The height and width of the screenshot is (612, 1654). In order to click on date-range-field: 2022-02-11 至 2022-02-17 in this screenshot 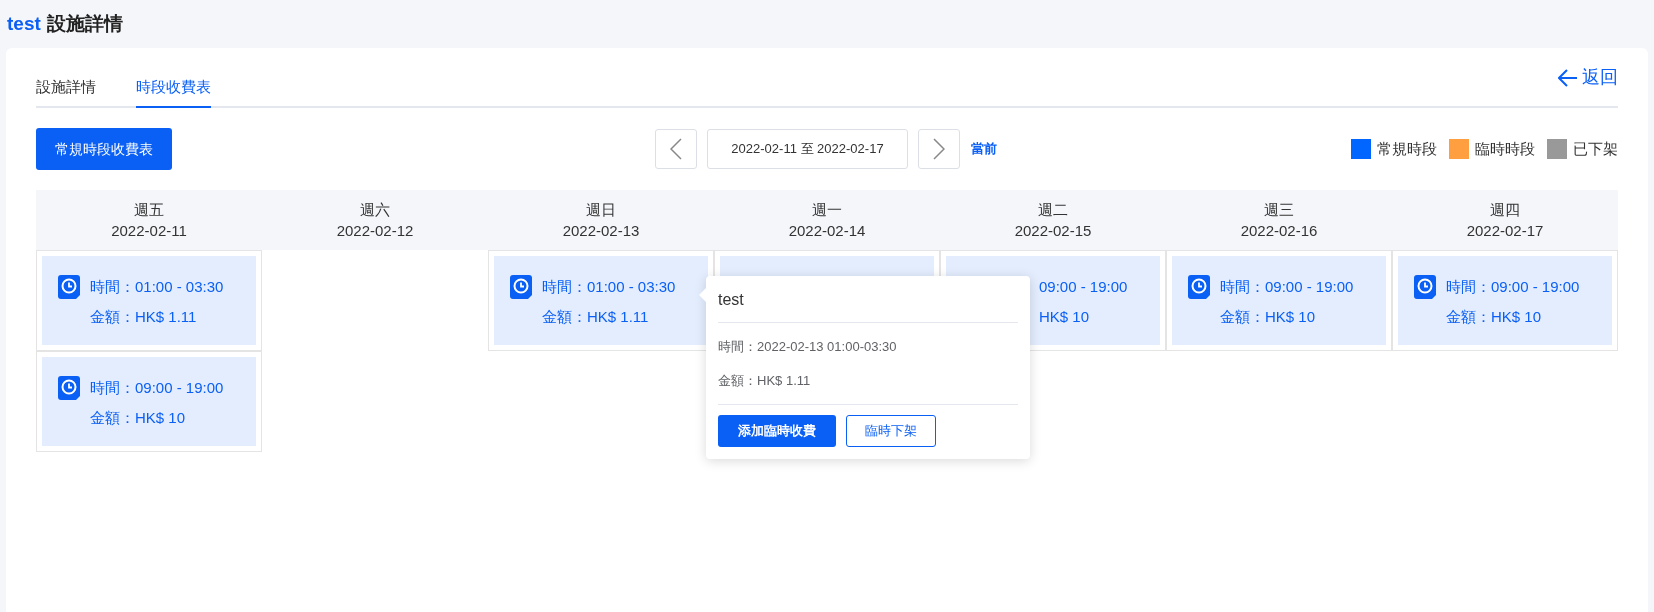, I will do `click(807, 149)`.